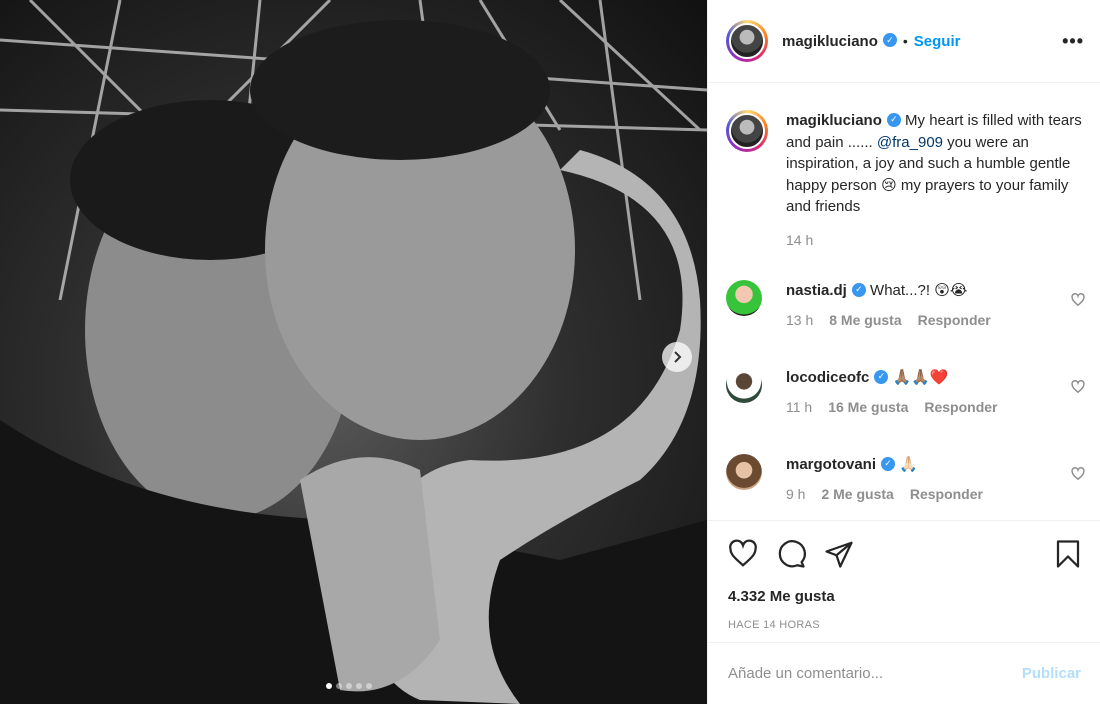 Image resolution: width=1100 pixels, height=704 pixels. Describe the element at coordinates (857, 494) in the screenshot. I see `comment-likes: 2 Me gusta` at that location.